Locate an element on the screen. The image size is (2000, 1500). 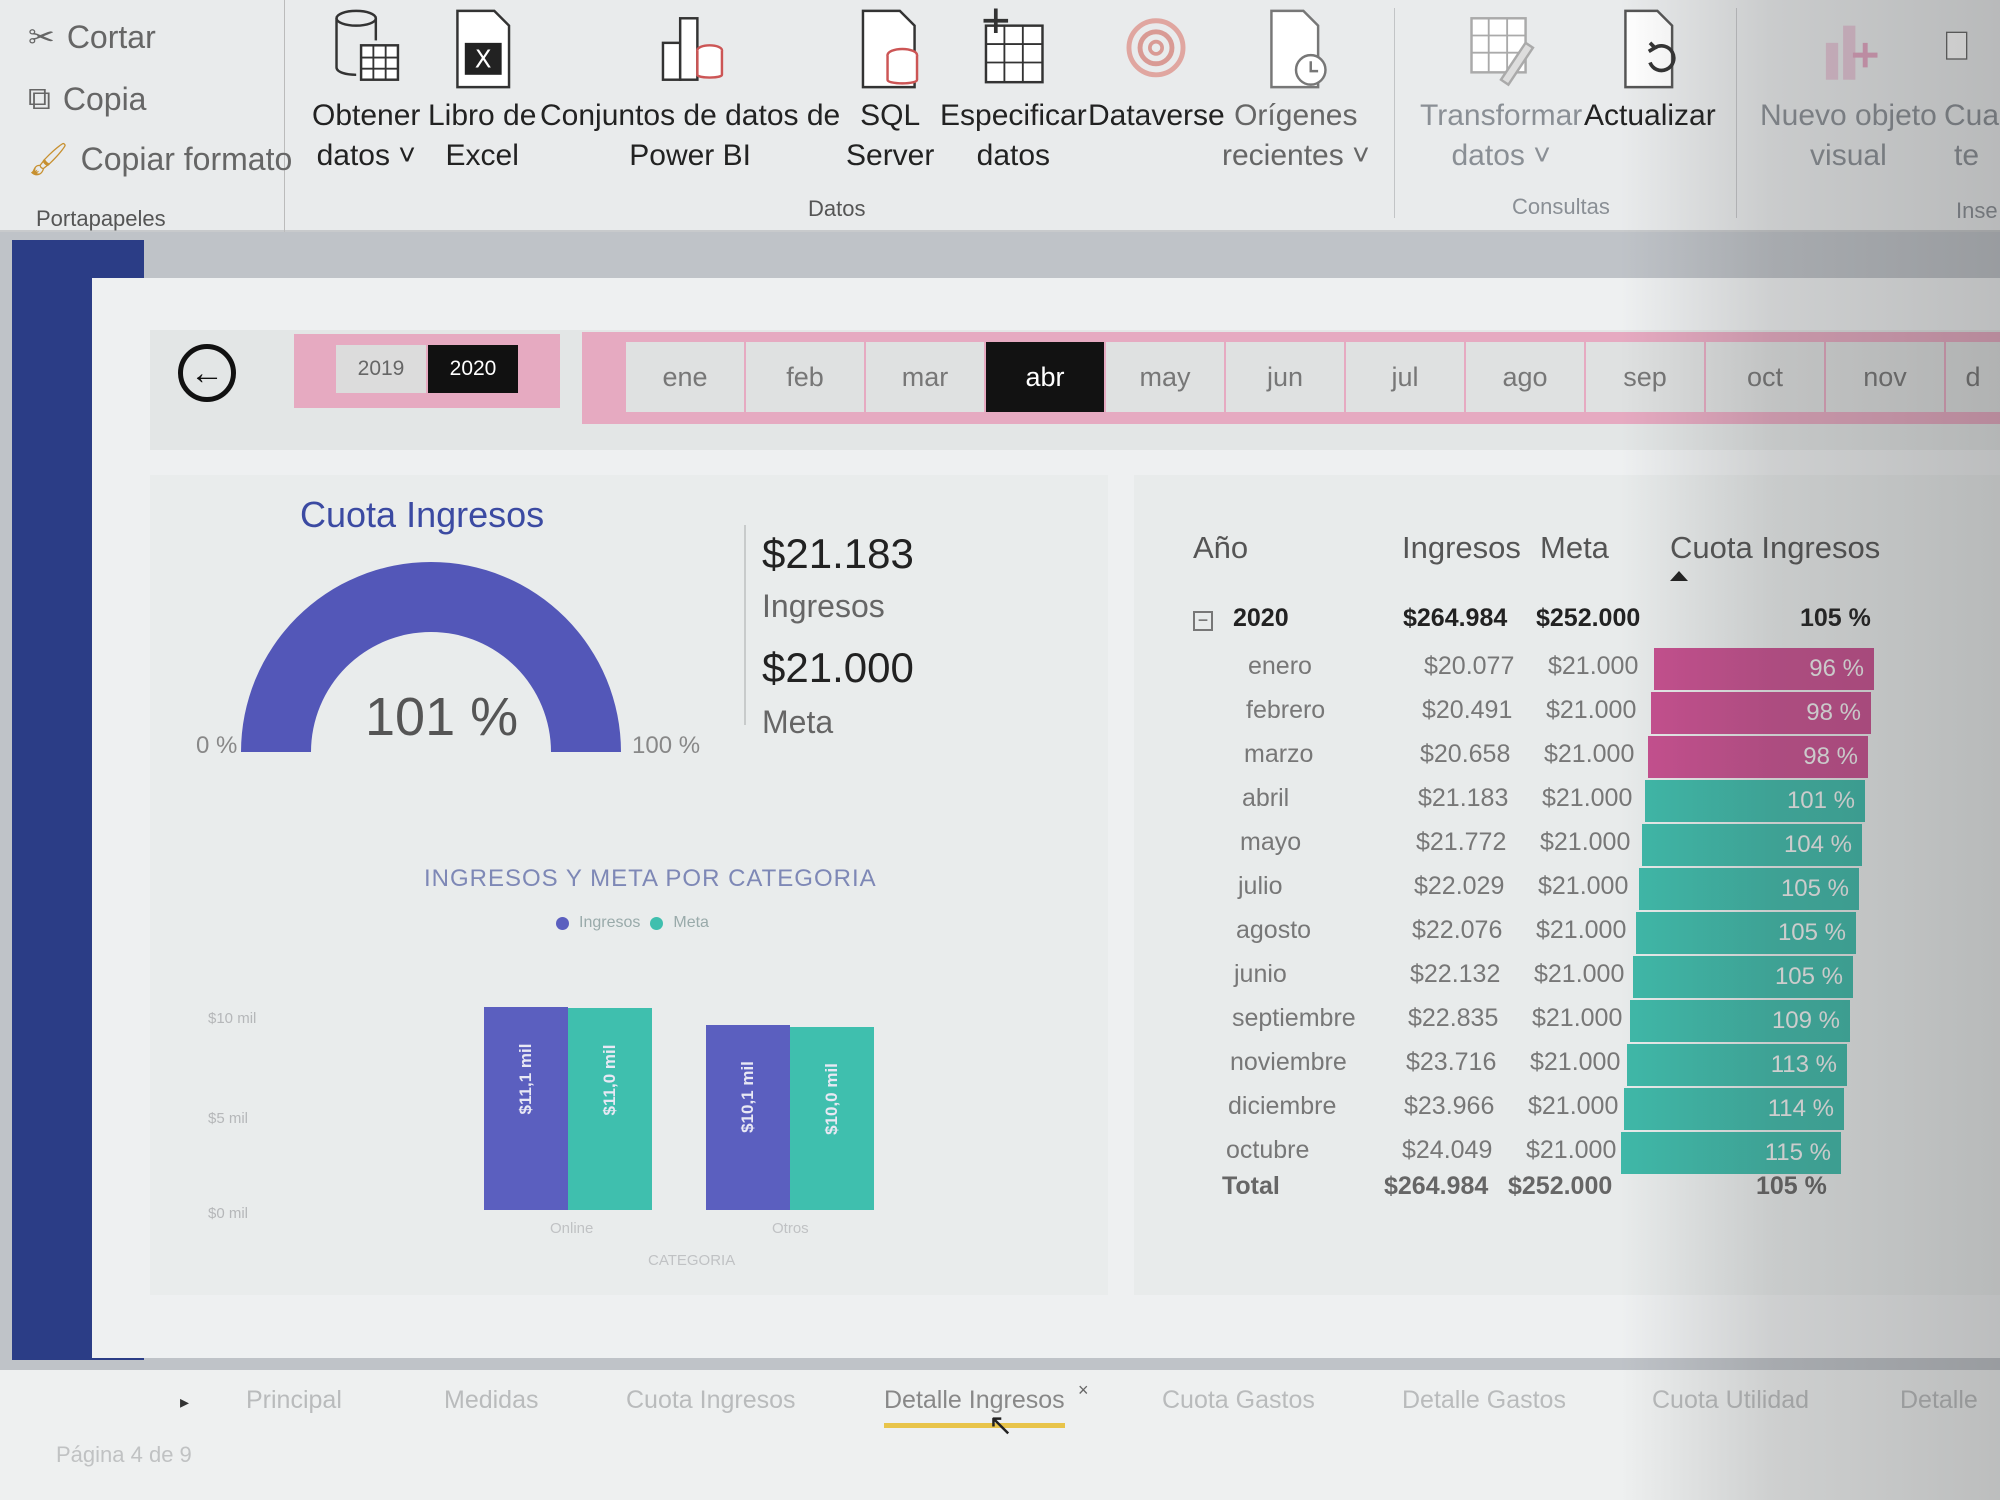
row-ingresos-value: $24.049 is located at coordinates (1447, 1150).